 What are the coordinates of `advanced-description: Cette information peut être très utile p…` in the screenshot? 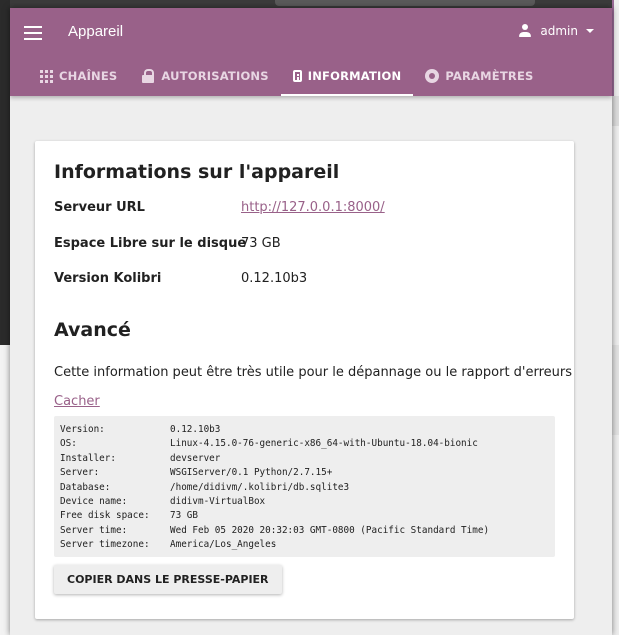 It's located at (313, 372).